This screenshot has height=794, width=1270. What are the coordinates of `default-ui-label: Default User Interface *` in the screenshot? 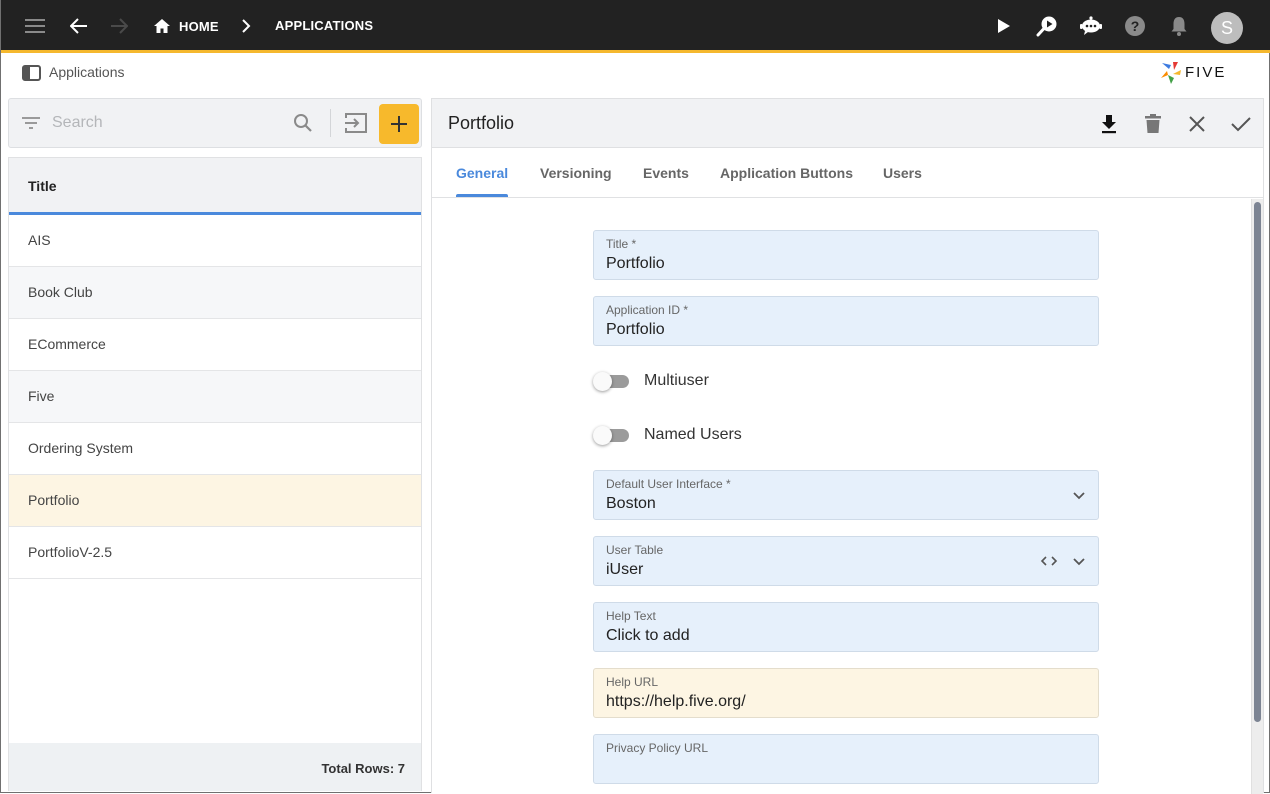 It's located at (668, 484).